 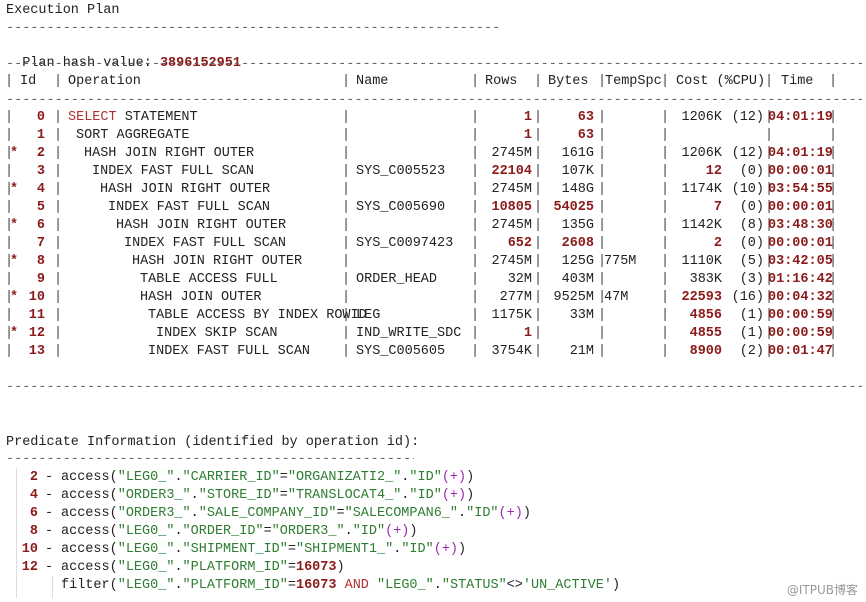 I want to click on predicate-keyword: AND, so click(x=356, y=585).